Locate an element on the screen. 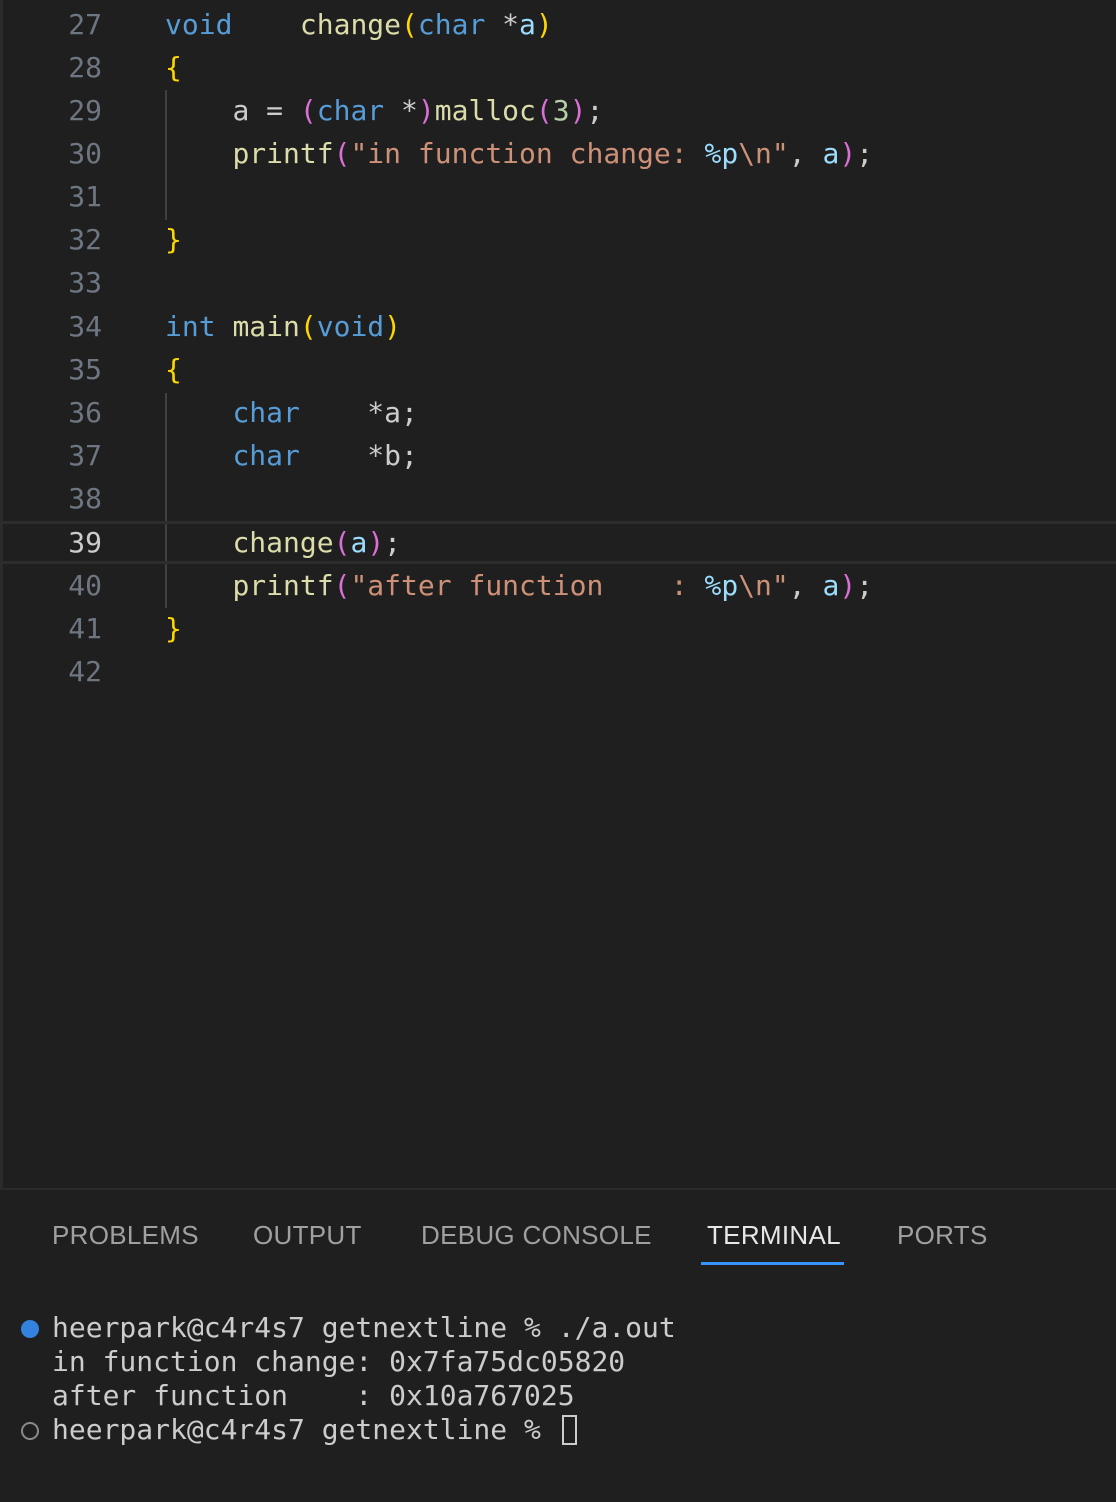 The height and width of the screenshot is (1502, 1116). code-line: 40 printf("after function : %p\n", a); is located at coordinates (559, 585).